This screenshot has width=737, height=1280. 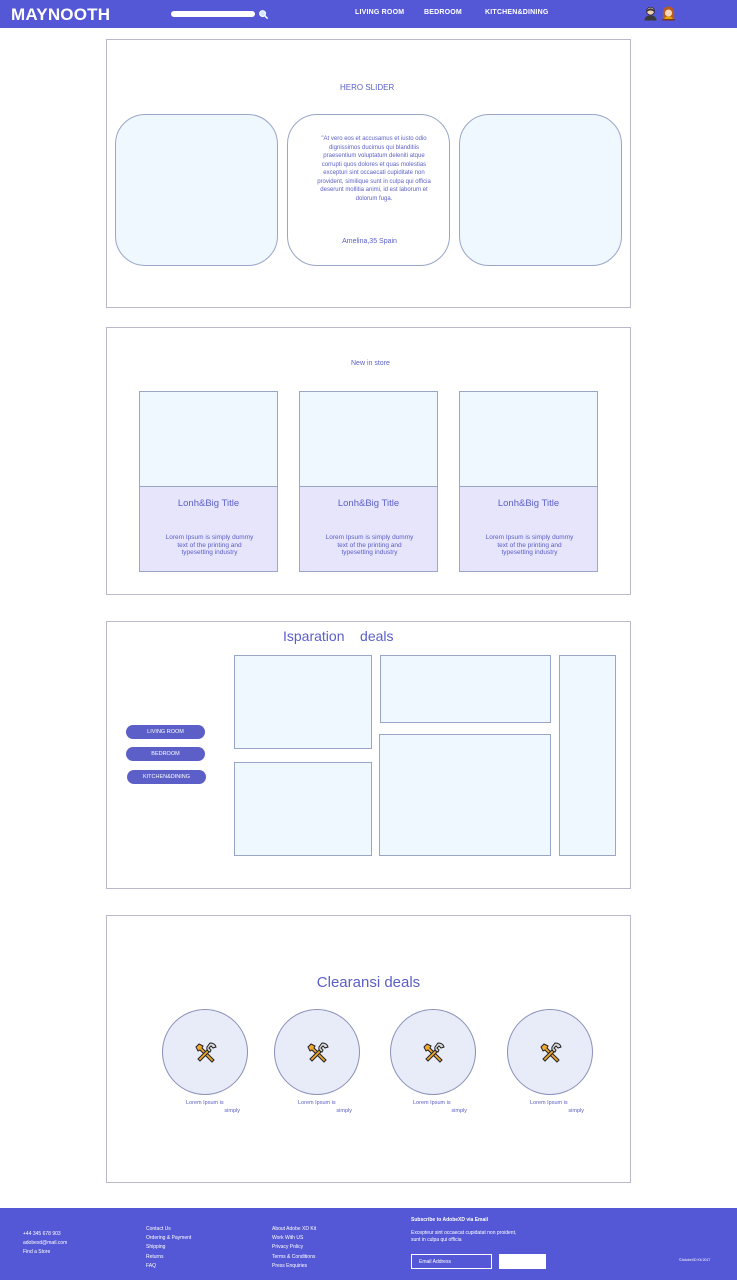 What do you see at coordinates (540, 190) in the screenshot?
I see `hero-slide-right` at bounding box center [540, 190].